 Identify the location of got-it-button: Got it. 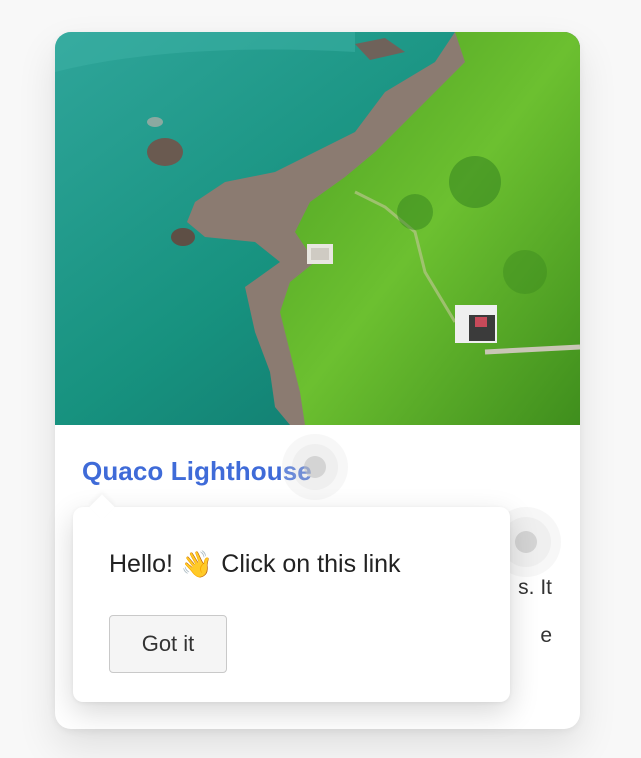
(168, 644).